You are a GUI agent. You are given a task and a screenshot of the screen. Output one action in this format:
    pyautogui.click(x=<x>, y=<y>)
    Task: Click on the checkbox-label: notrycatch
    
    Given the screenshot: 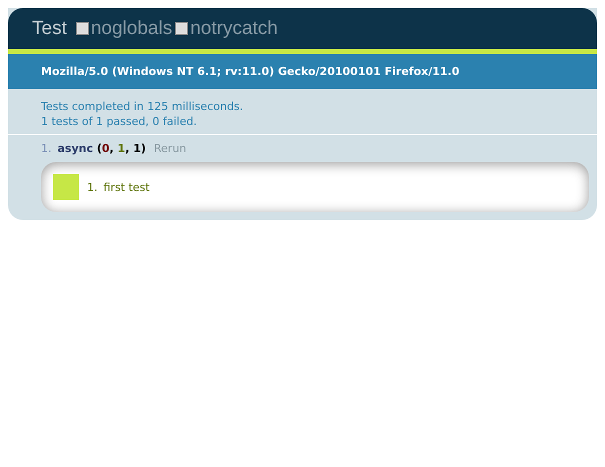 What is the action you would take?
    pyautogui.click(x=234, y=29)
    